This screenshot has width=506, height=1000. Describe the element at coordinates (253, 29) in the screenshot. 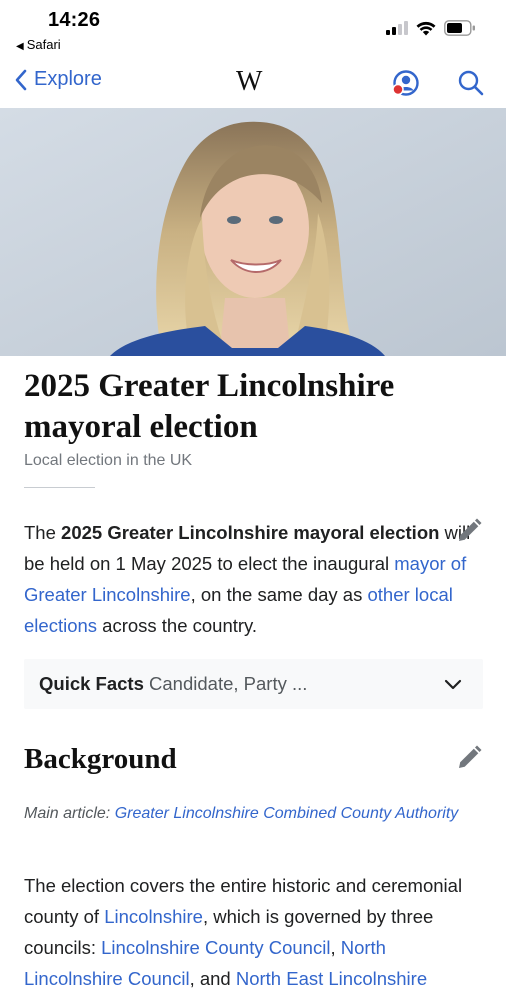

I see `status-bar: 14:26 ◀ Safari` at that location.